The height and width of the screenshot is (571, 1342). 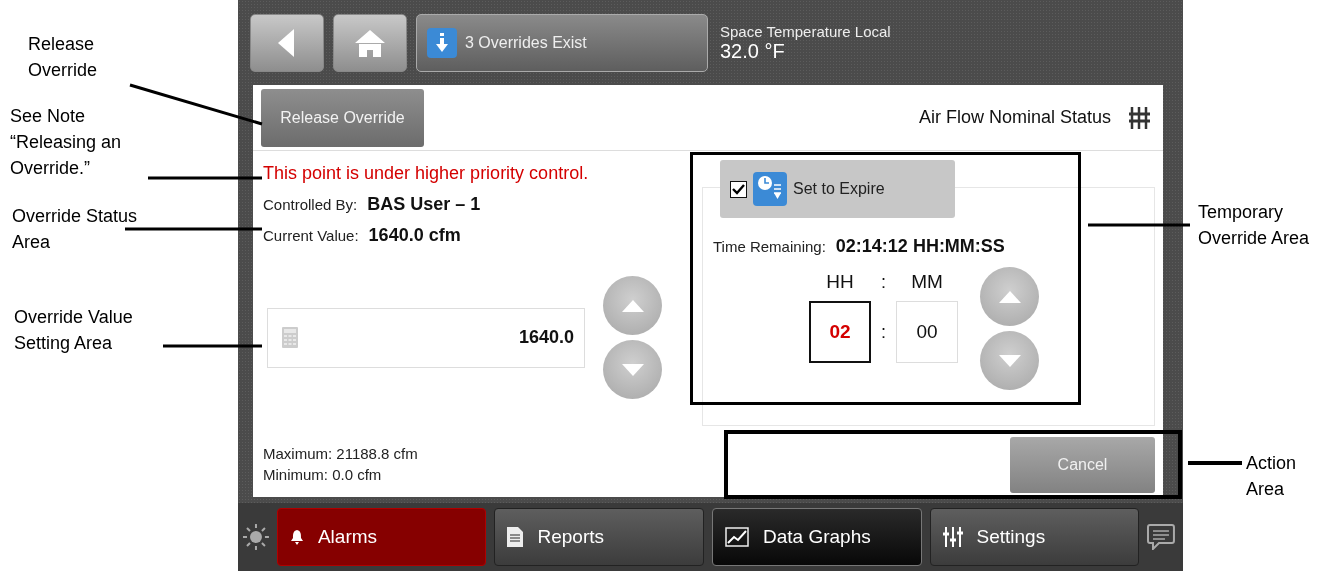 I want to click on bell-icon, so click(x=296, y=537).